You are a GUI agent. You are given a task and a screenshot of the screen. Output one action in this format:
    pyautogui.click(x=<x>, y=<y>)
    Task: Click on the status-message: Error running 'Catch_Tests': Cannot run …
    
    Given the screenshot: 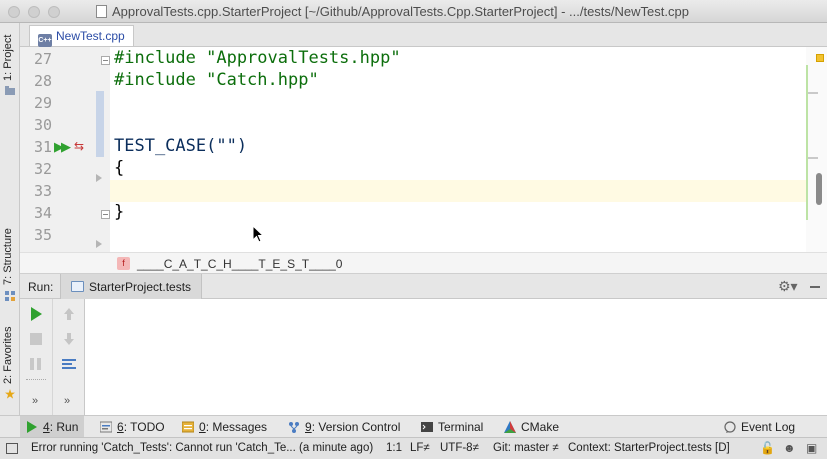 What is the action you would take?
    pyautogui.click(x=202, y=448)
    